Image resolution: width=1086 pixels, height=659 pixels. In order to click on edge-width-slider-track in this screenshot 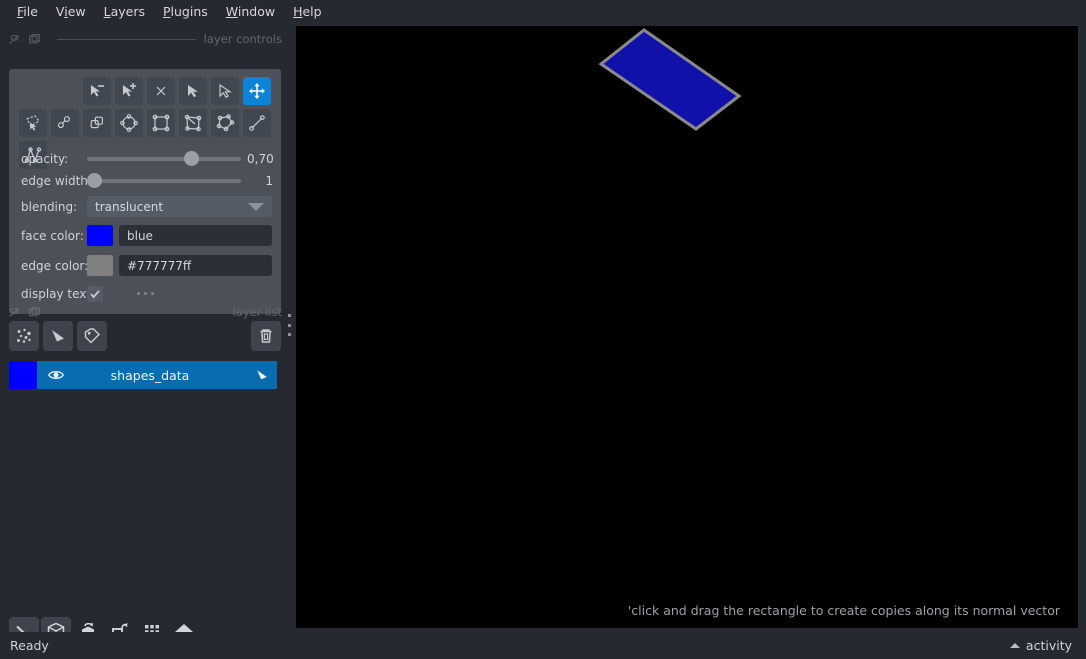, I will do `click(164, 181)`.